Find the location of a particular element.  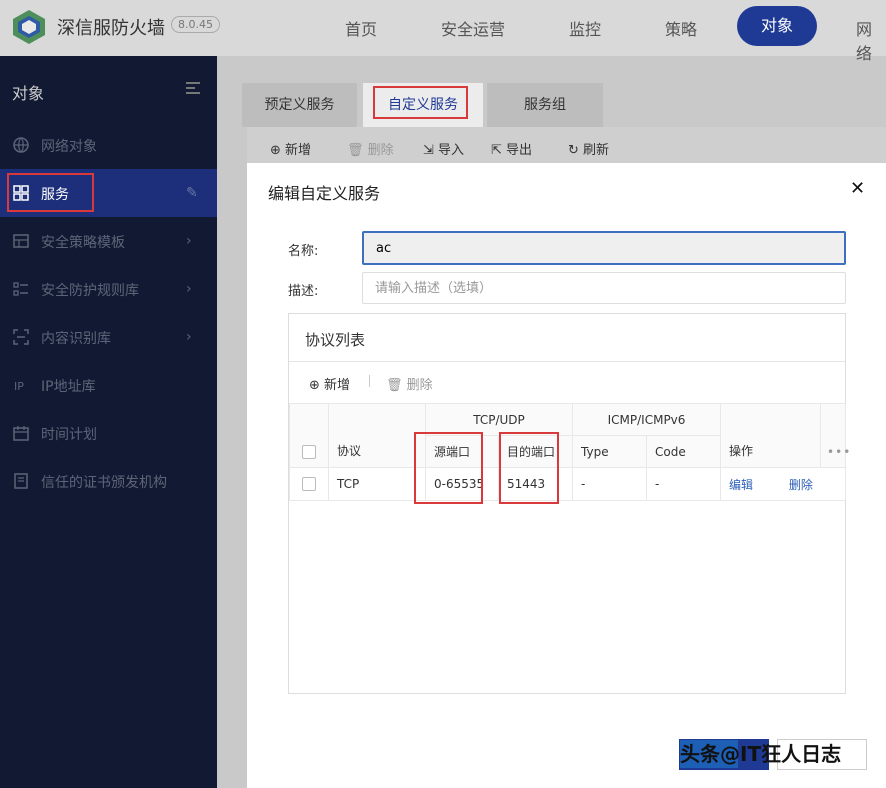

col-type: Type is located at coordinates (610, 451).